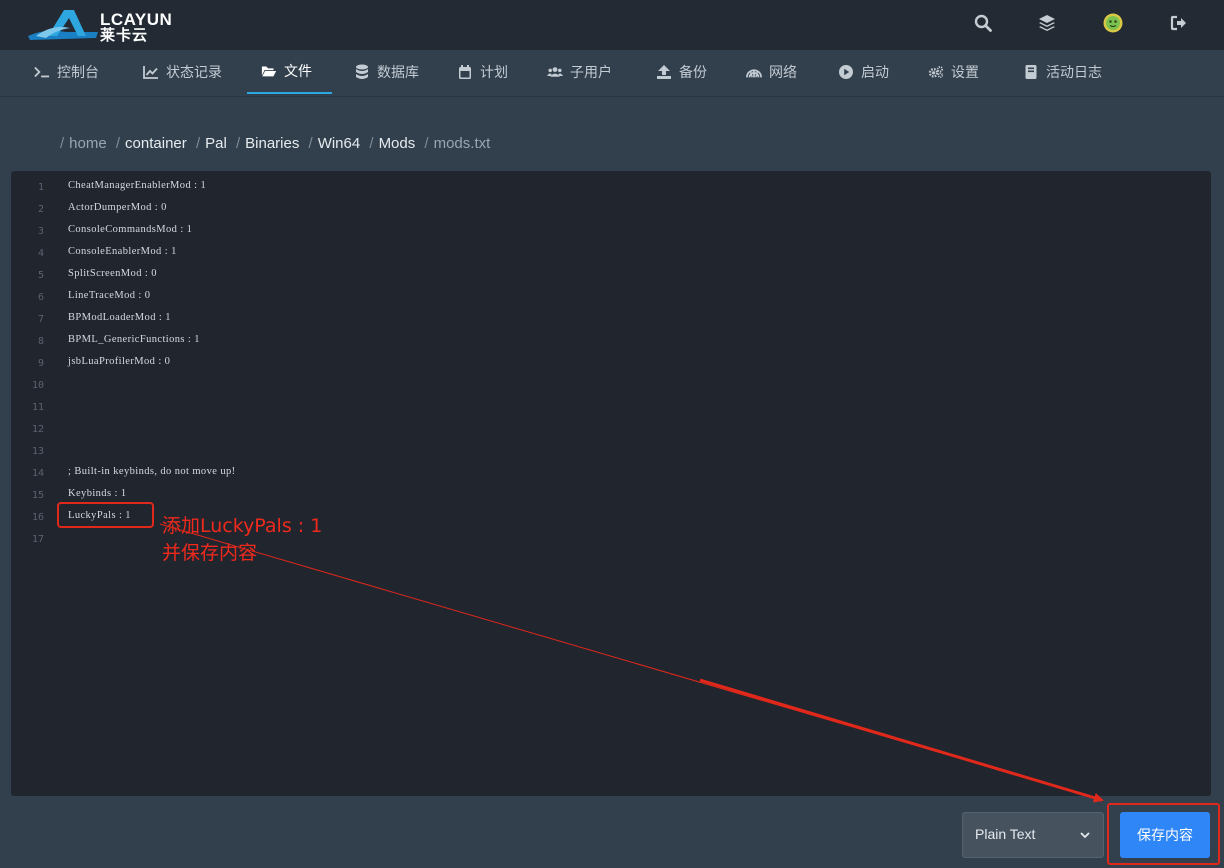  Describe the element at coordinates (783, 73) in the screenshot. I see `tab-label: 网络` at that location.